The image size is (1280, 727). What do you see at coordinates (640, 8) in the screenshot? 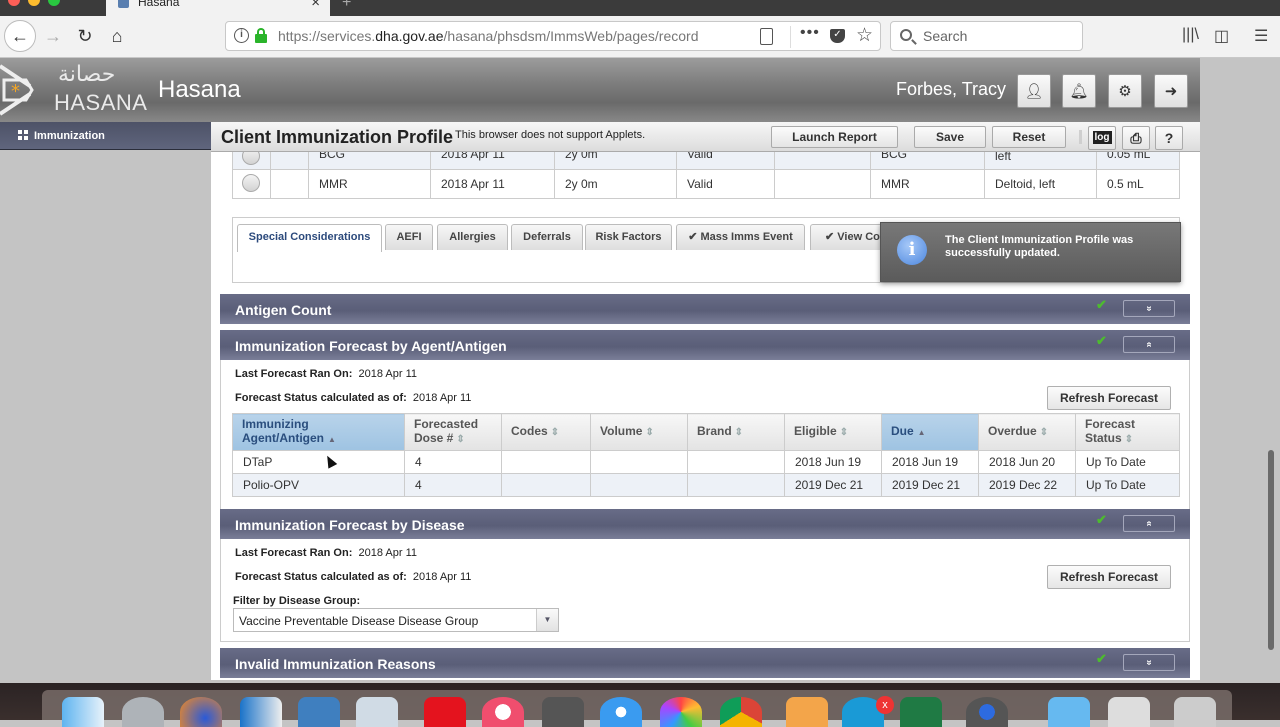
I see `browser-tabstrip: Hasana × +` at bounding box center [640, 8].